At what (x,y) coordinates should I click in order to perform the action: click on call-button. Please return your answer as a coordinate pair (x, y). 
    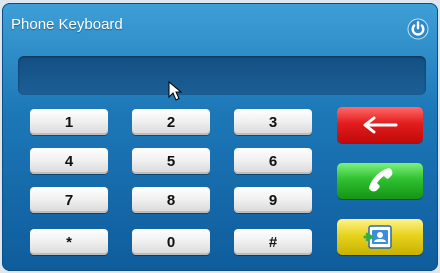
    Looking at the image, I should click on (380, 181).